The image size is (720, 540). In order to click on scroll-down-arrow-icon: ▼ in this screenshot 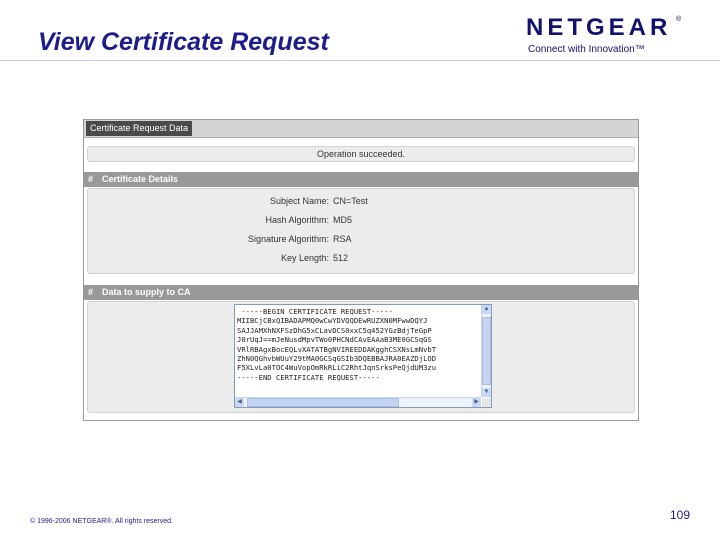, I will do `click(486, 392)`.